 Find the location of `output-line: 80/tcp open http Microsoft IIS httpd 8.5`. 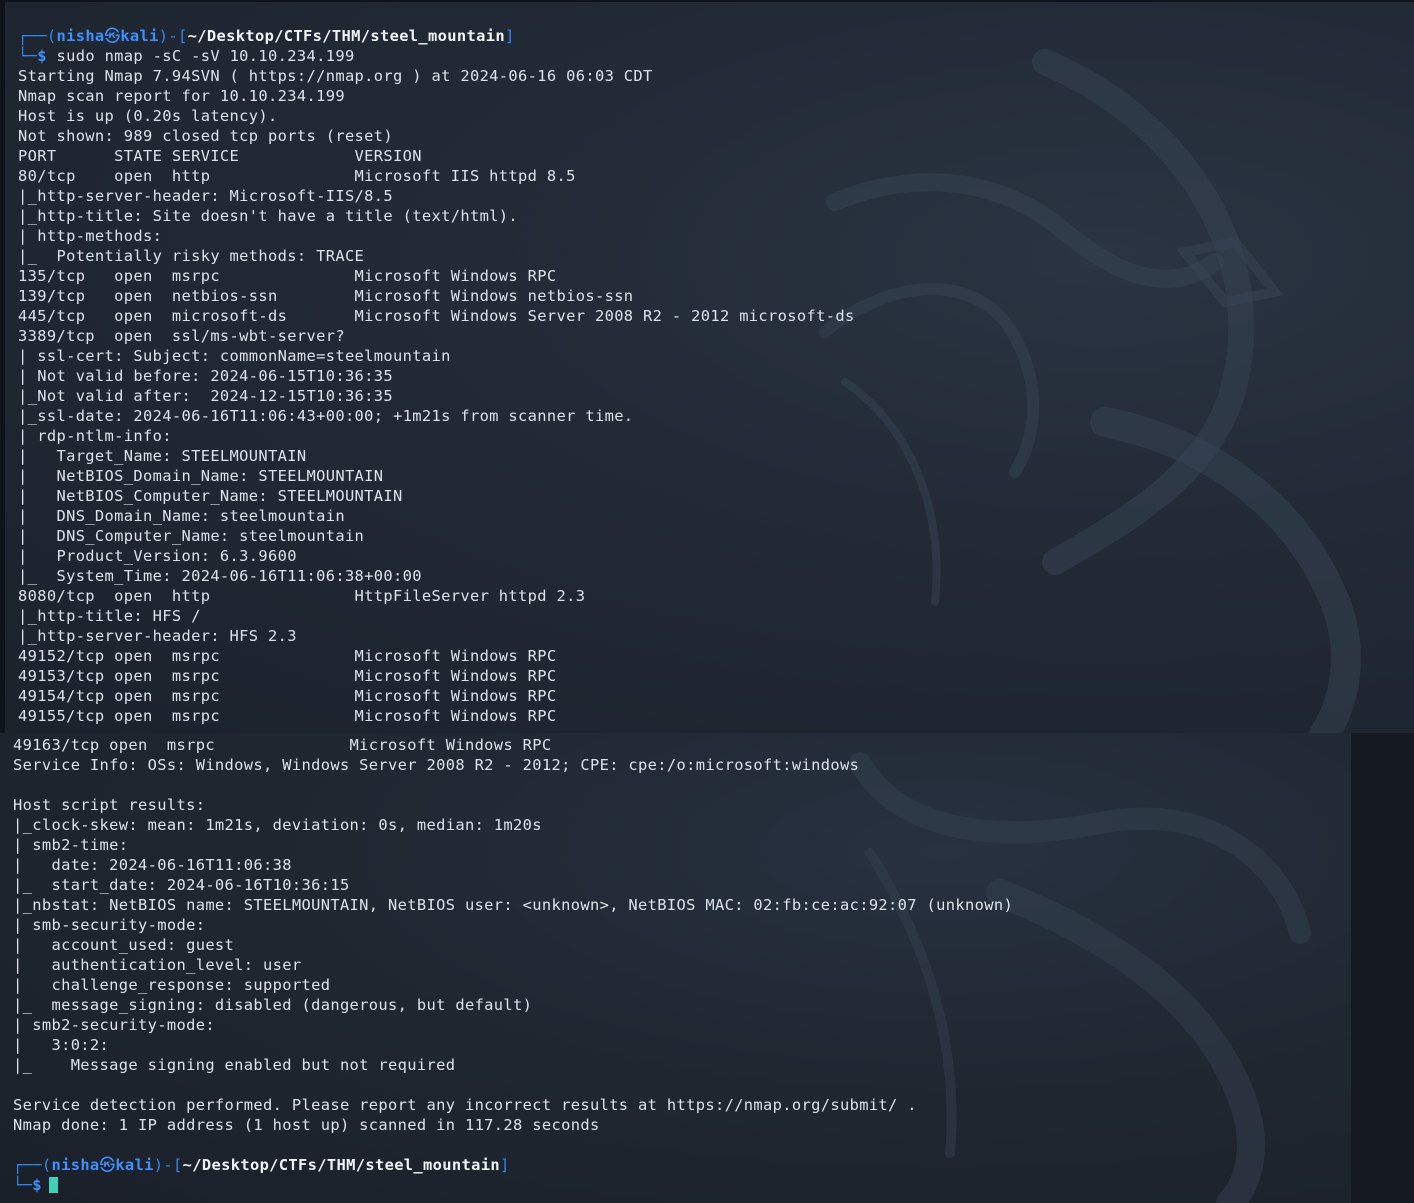

output-line: 80/tcp open http Microsoft IIS httpd 8.5 is located at coordinates (297, 176).